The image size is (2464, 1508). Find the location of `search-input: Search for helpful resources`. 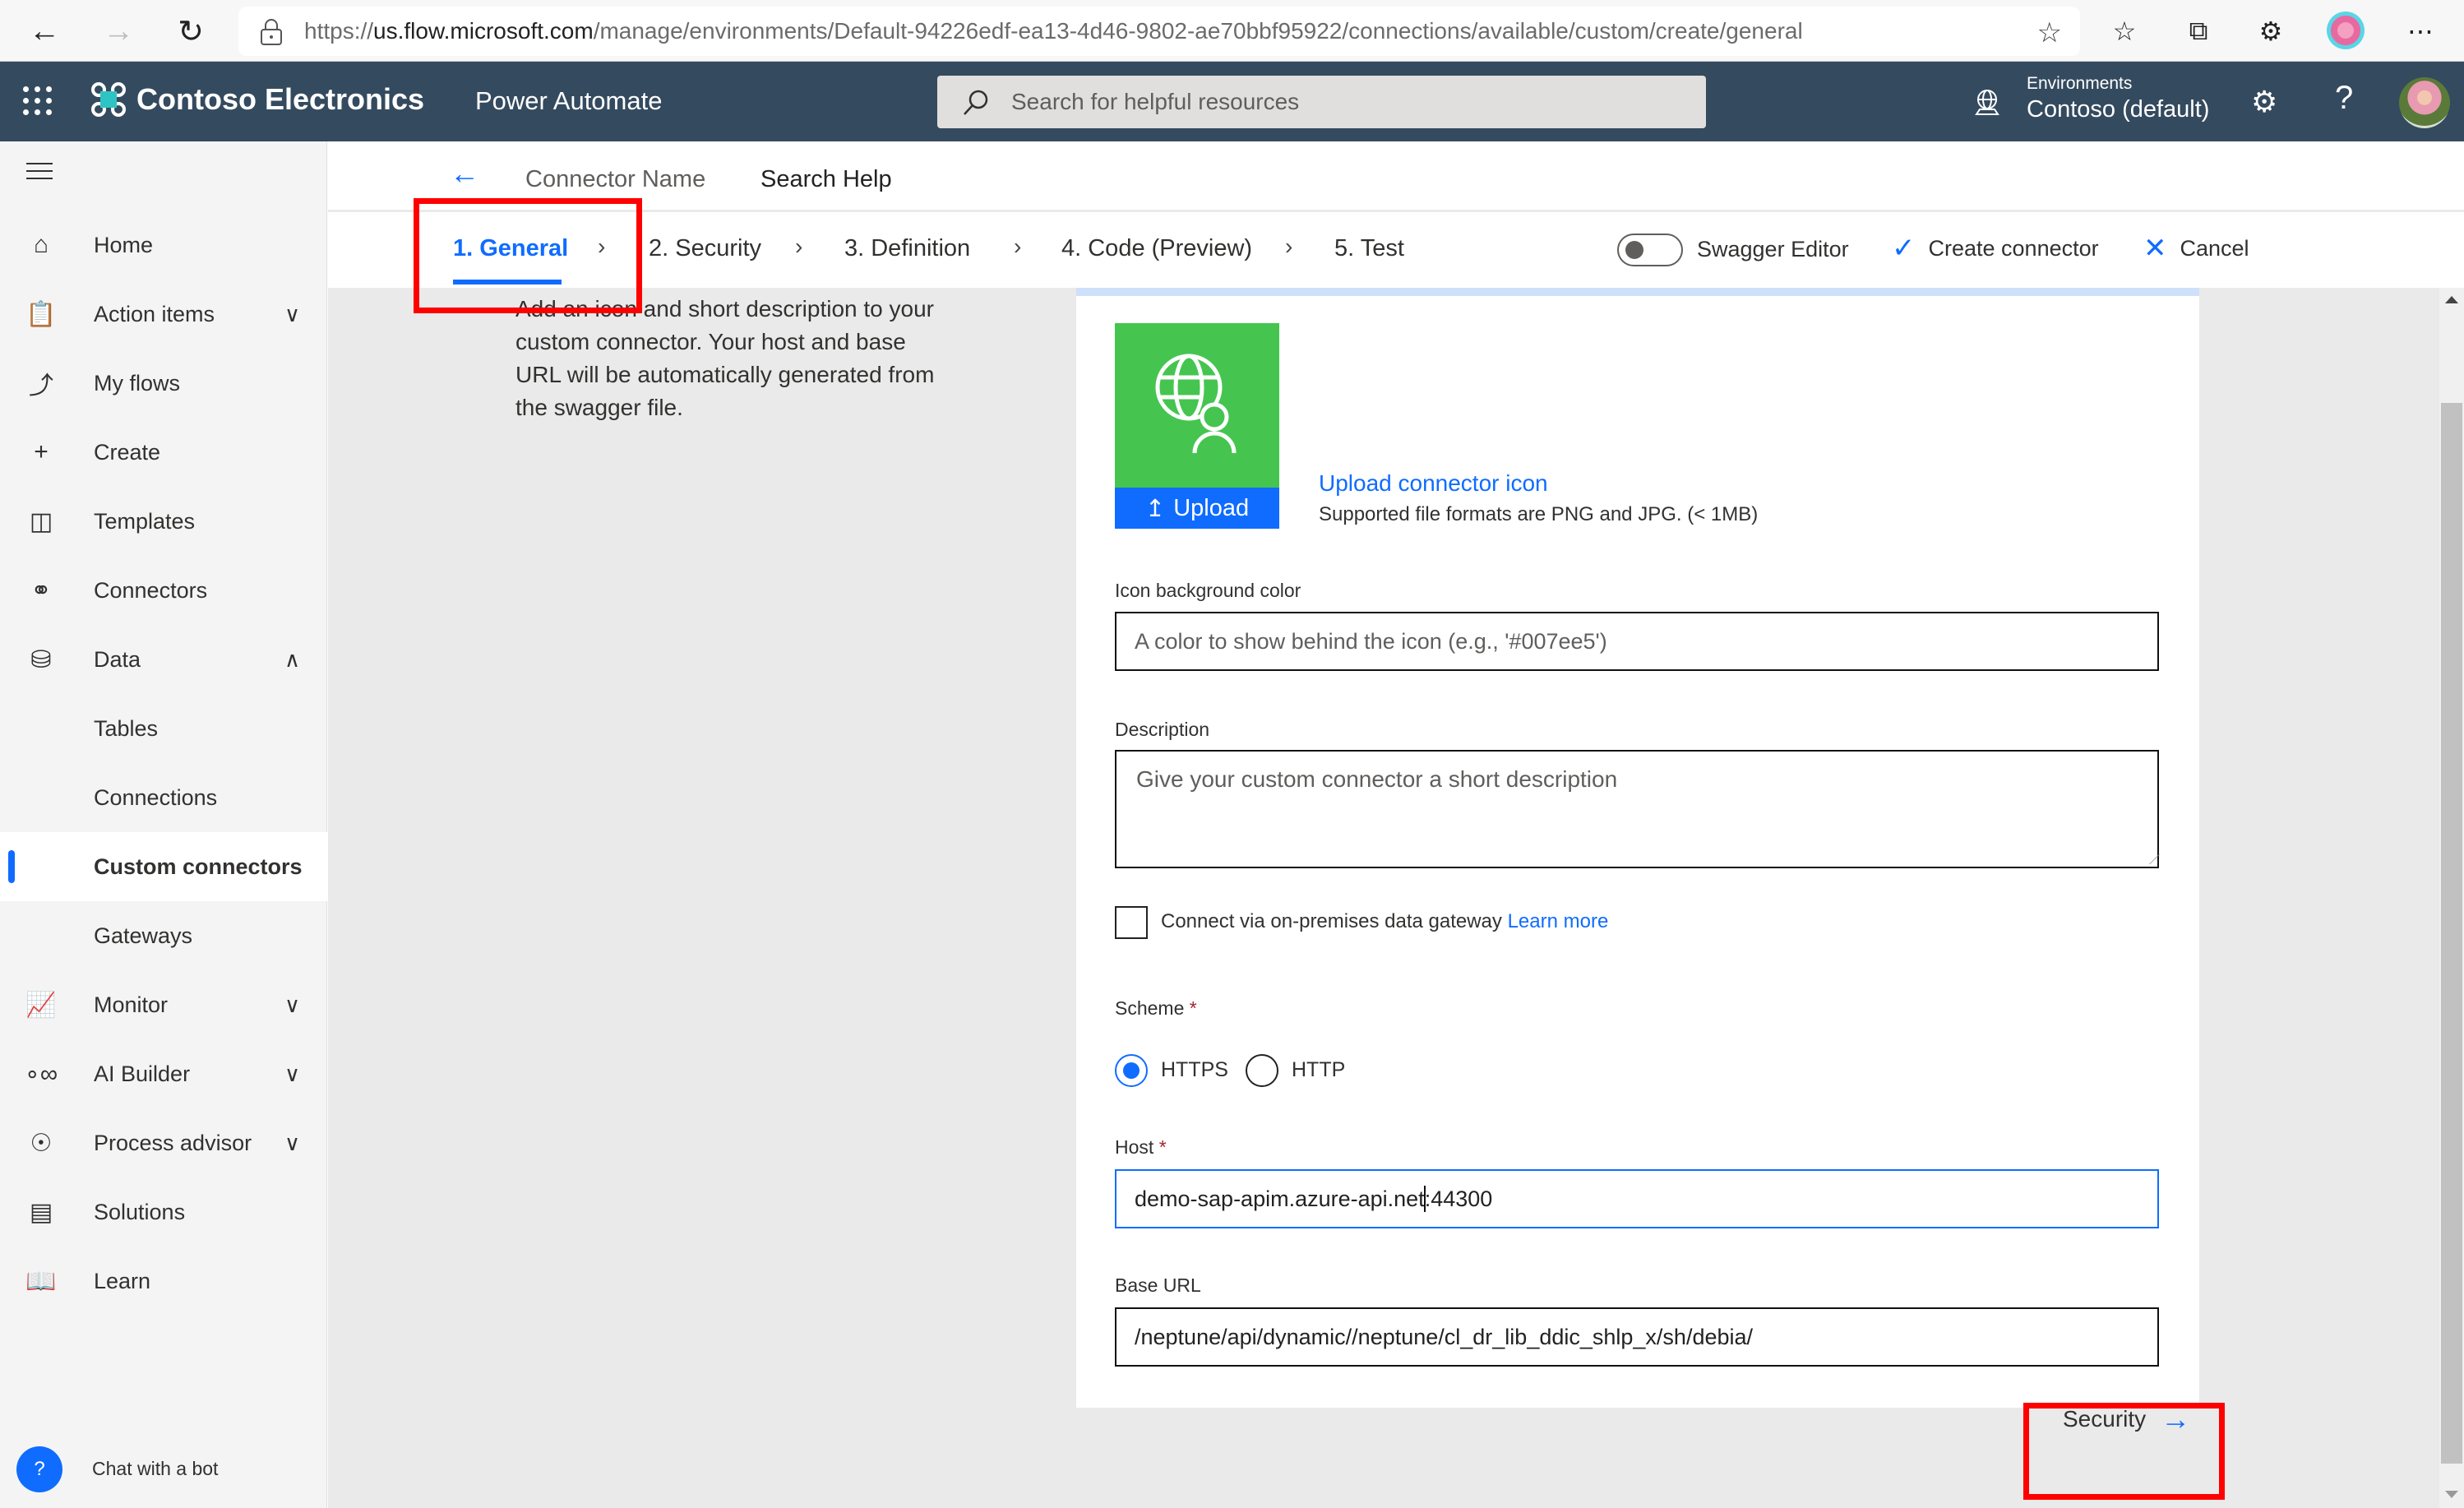

search-input: Search for helpful resources is located at coordinates (1322, 102).